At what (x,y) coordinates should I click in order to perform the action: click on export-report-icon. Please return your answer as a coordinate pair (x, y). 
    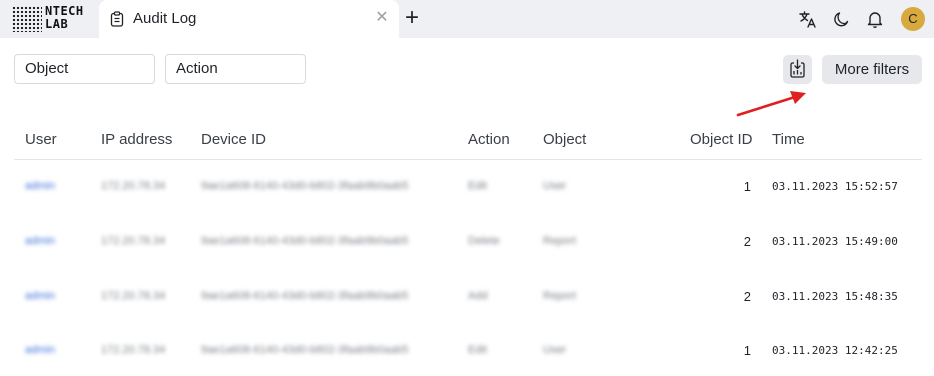
    Looking at the image, I should click on (797, 68).